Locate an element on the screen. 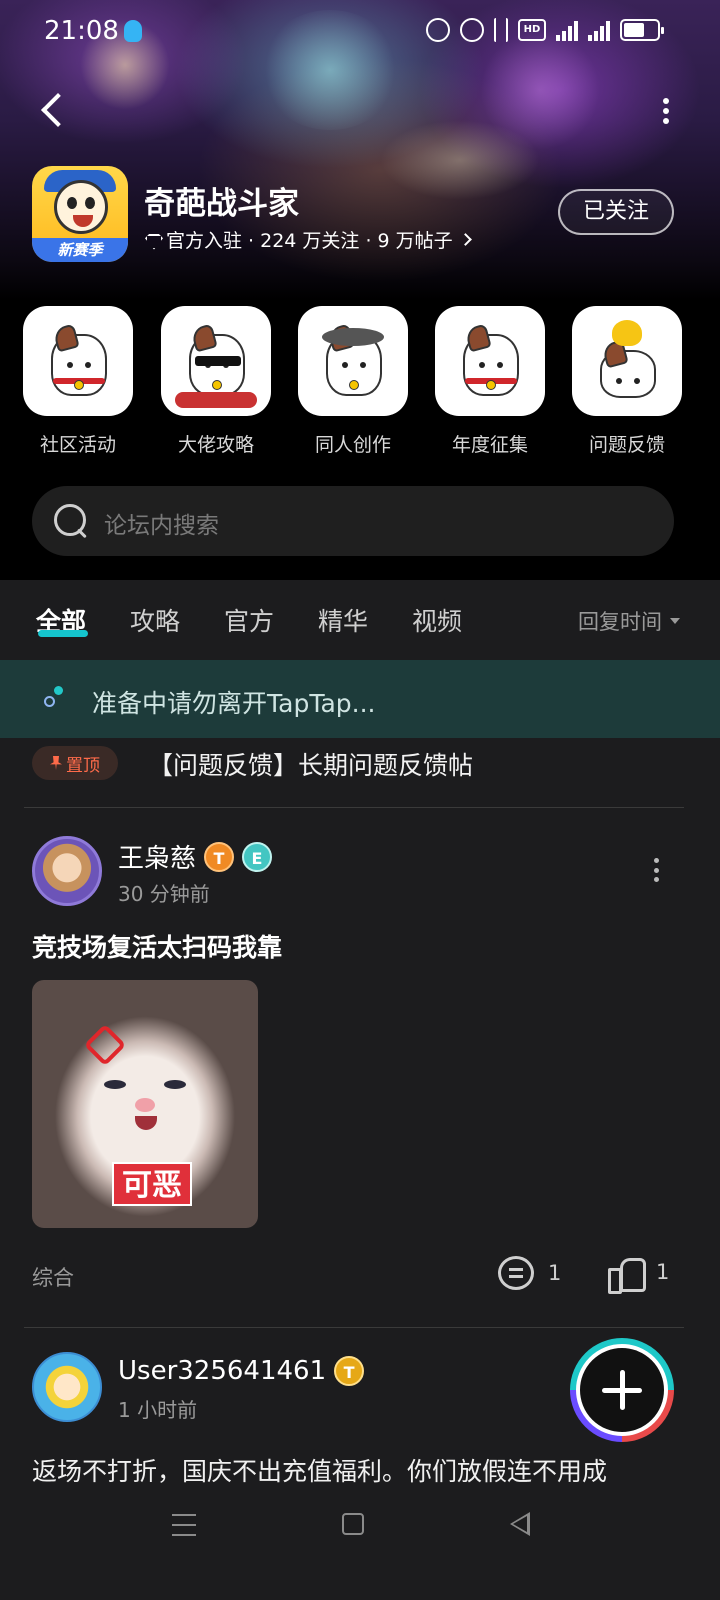 The width and height of the screenshot is (720, 1600). tab-guides: 攻略 is located at coordinates (155, 620).